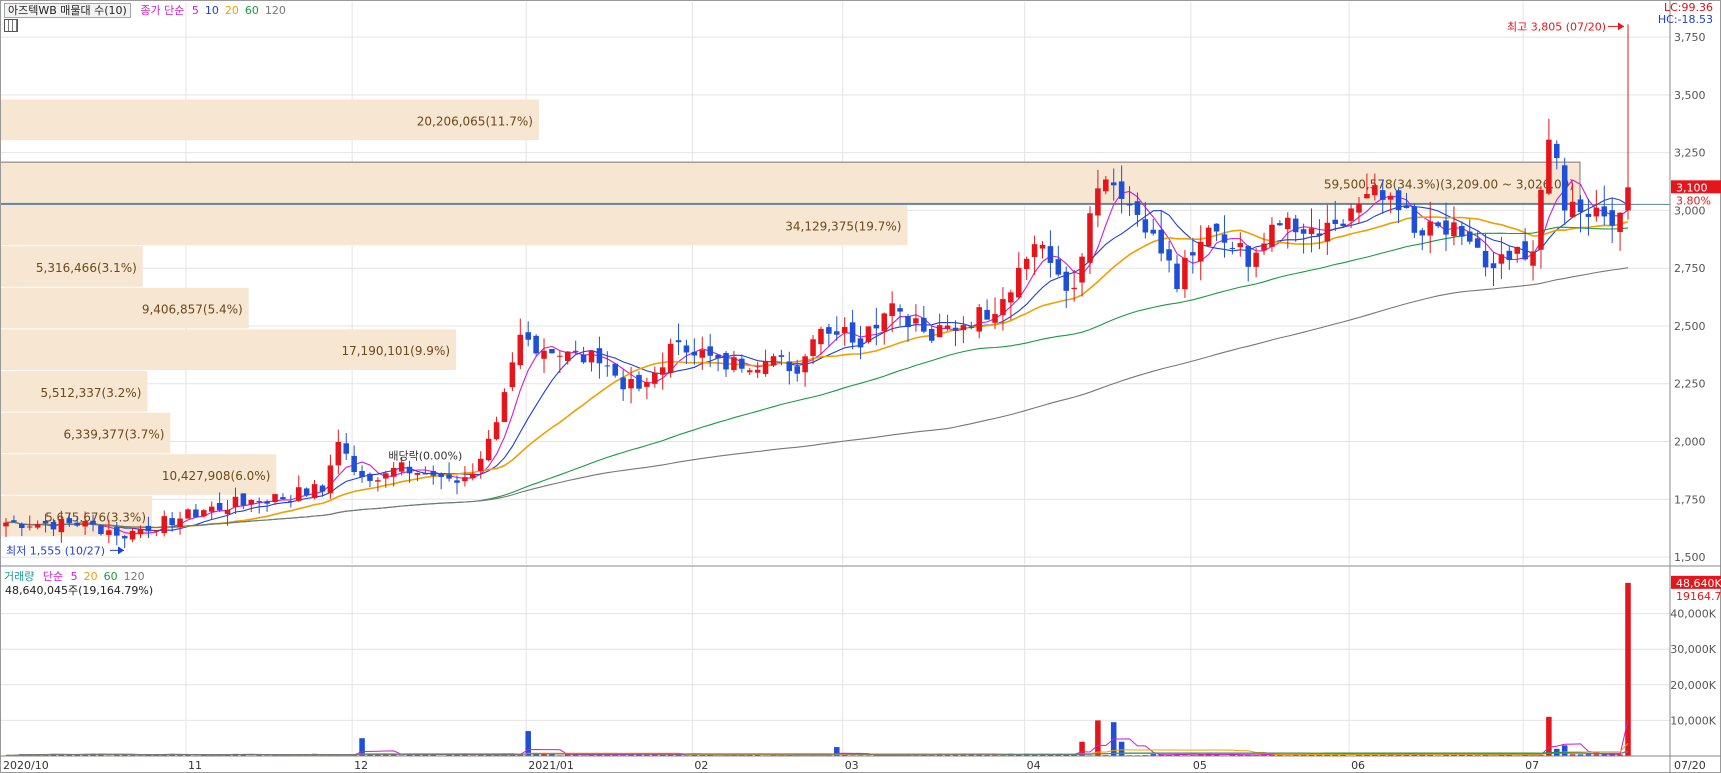 The image size is (1721, 773). I want to click on date-label: 02, so click(701, 765).